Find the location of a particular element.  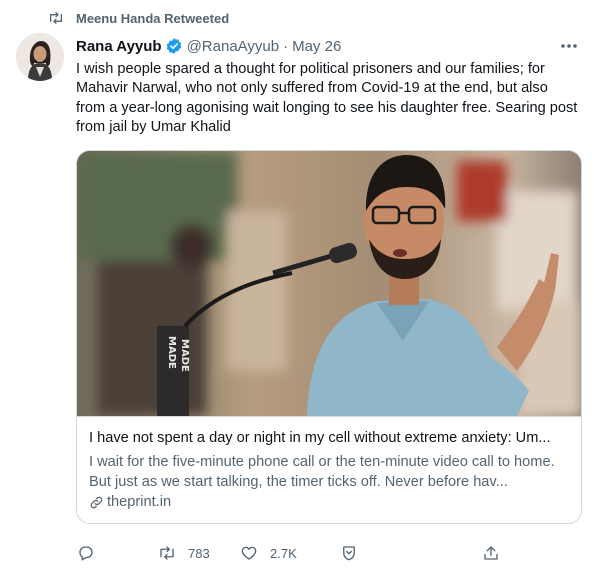

retweet-count: 783 is located at coordinates (199, 553).